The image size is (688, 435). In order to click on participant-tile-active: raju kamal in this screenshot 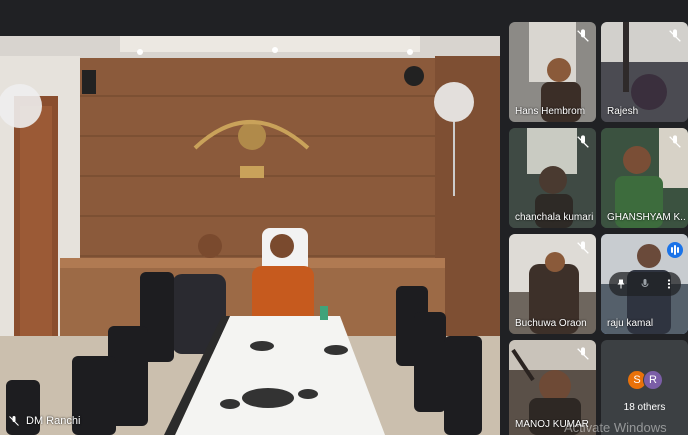, I will do `click(644, 284)`.